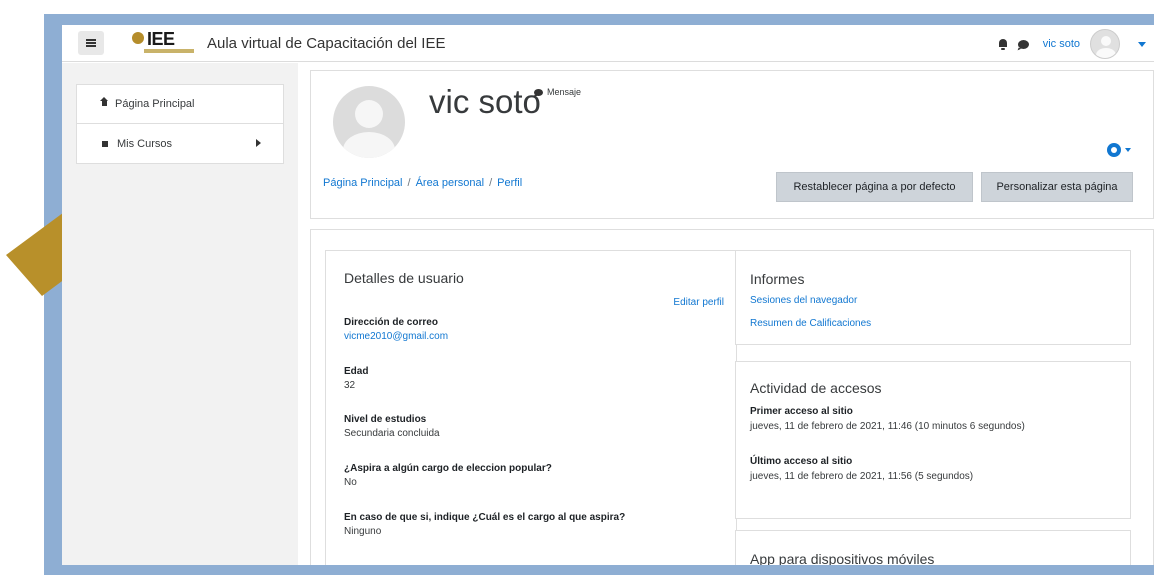 This screenshot has width=1154, height=575. I want to click on field-education: Nivel de estudios Secundaria concluida, so click(392, 426).